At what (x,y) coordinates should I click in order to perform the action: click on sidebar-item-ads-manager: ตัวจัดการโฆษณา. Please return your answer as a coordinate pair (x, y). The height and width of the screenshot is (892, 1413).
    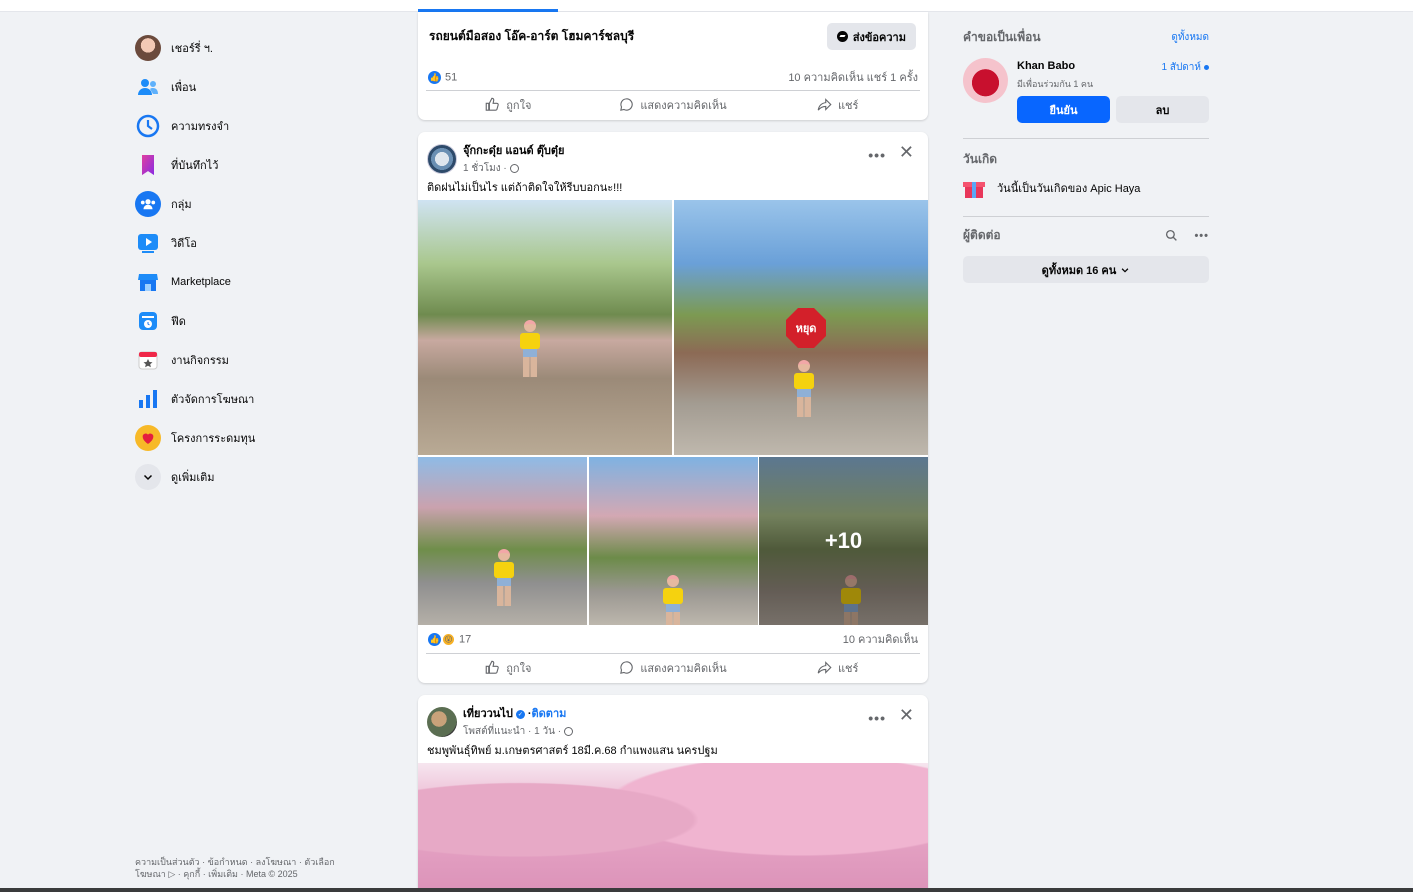
    Looking at the image, I should click on (265, 398).